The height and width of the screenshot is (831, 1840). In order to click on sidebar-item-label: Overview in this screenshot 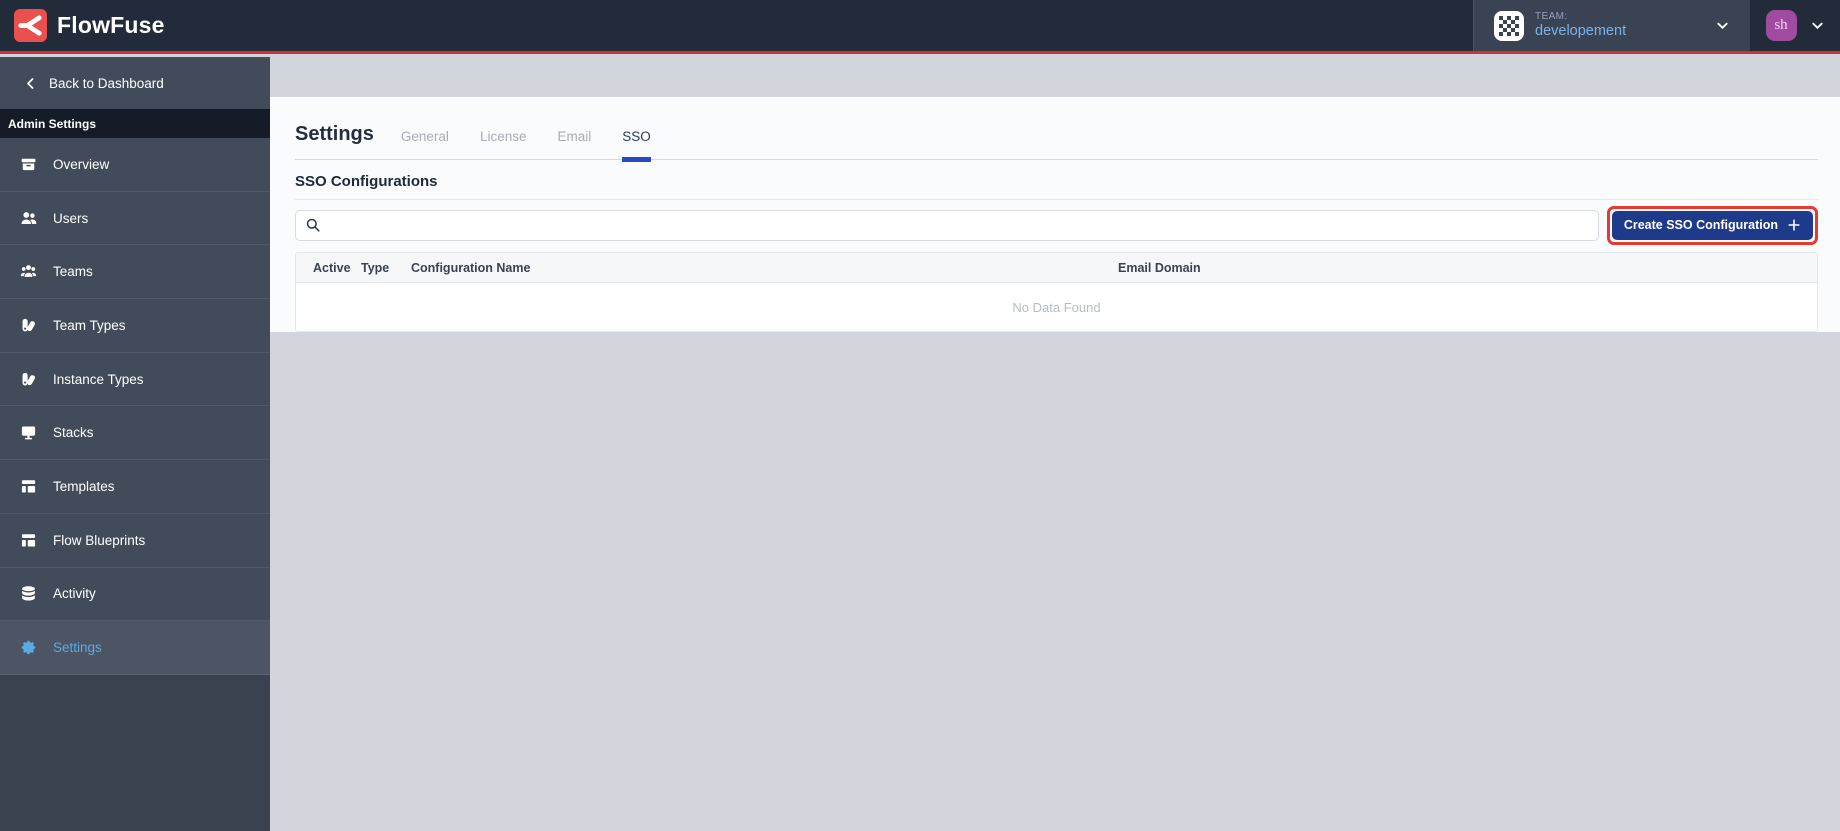, I will do `click(81, 164)`.